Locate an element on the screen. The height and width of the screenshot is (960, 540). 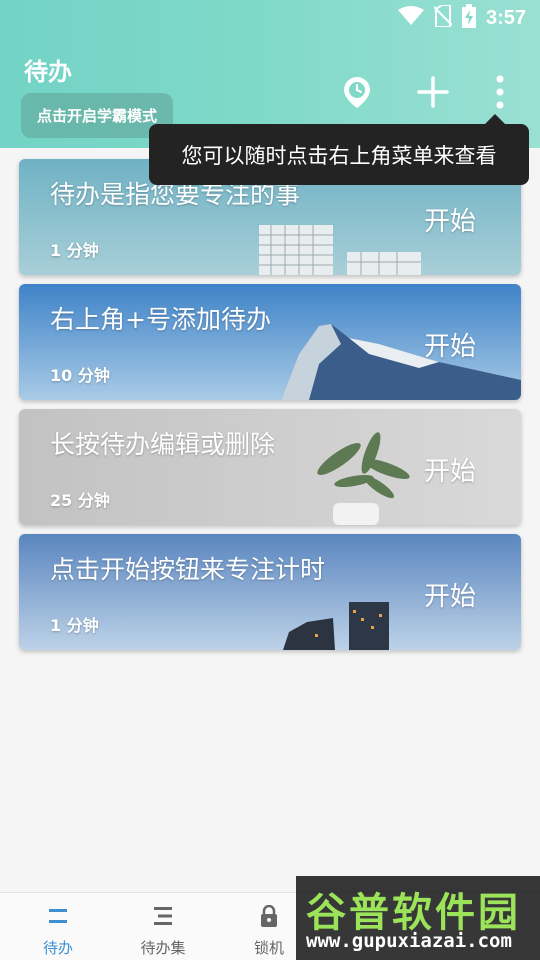
todo-list-icon is located at coordinates (58, 918).